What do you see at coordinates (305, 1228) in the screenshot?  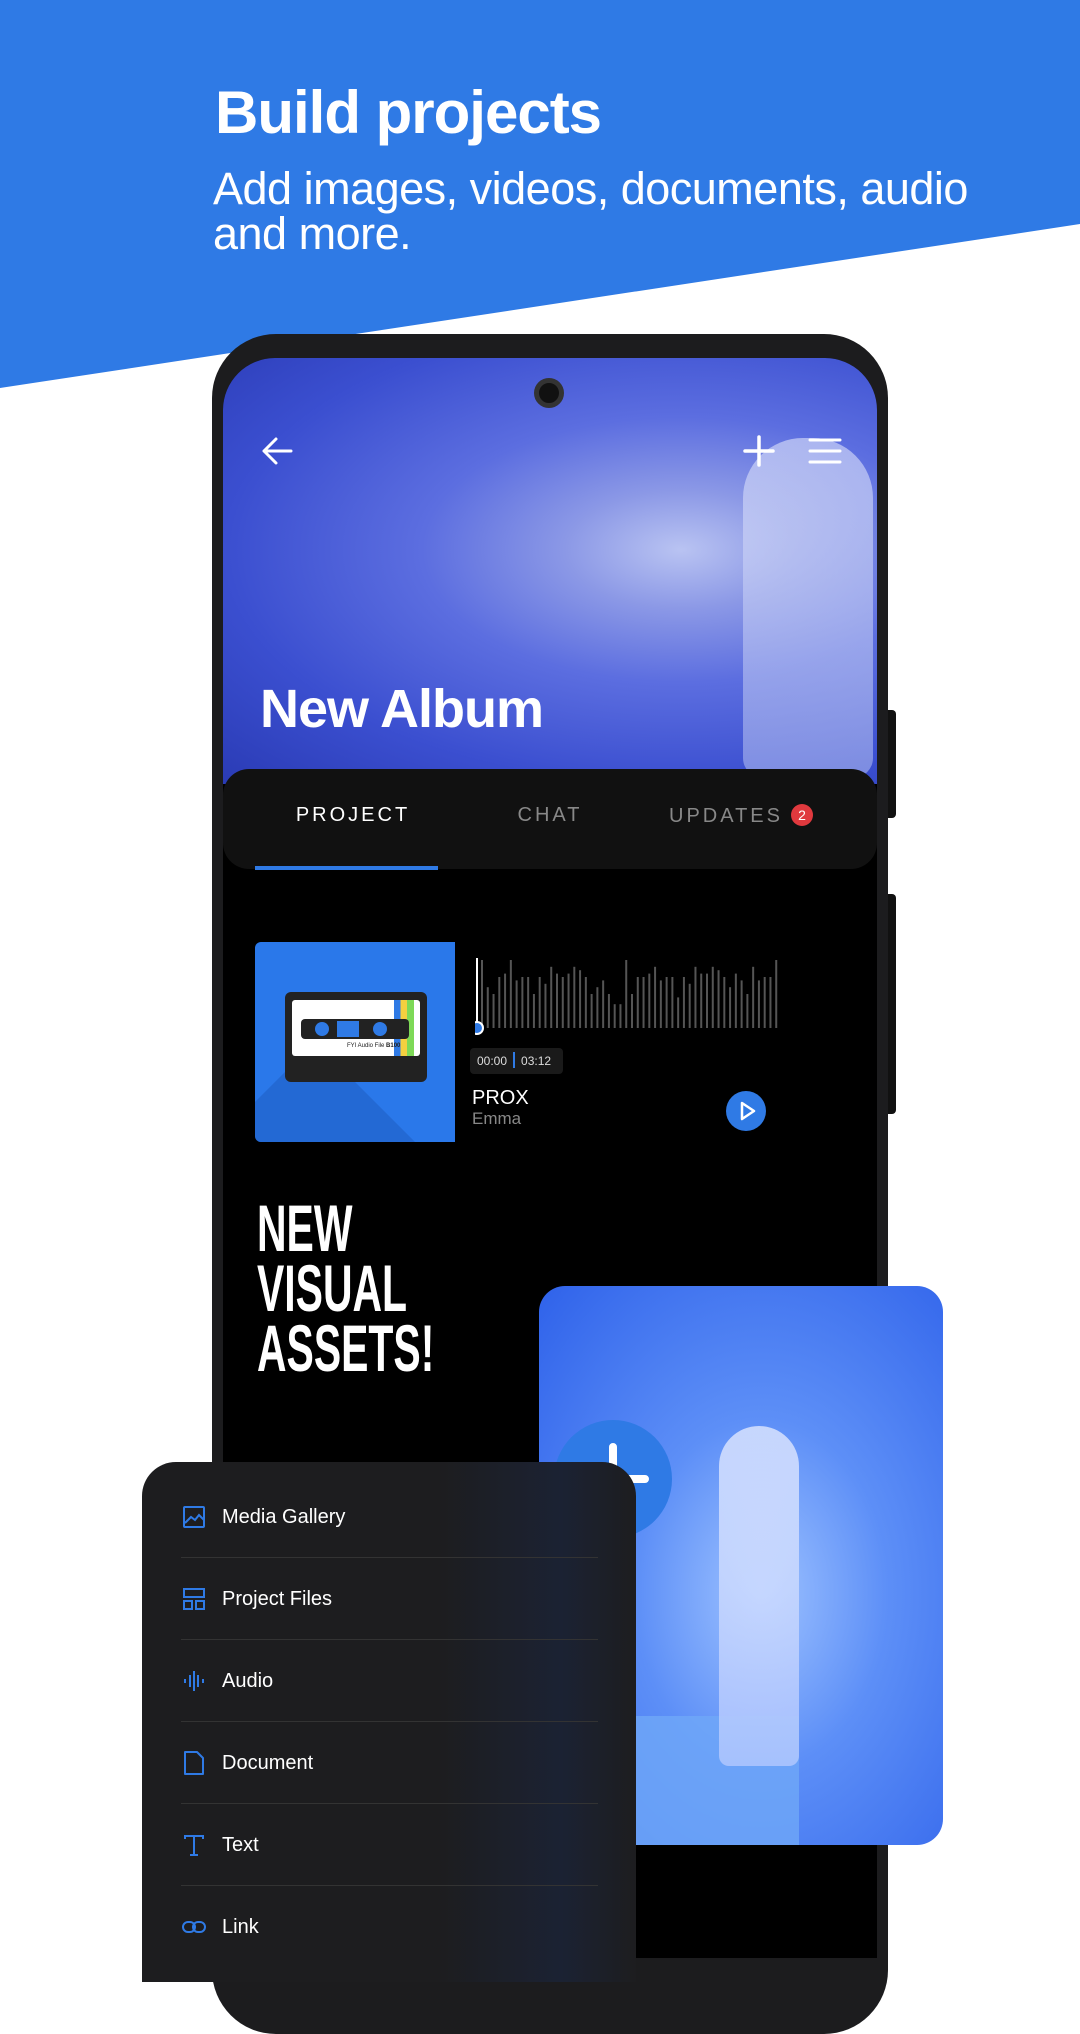 I see `headline-line: NEW` at bounding box center [305, 1228].